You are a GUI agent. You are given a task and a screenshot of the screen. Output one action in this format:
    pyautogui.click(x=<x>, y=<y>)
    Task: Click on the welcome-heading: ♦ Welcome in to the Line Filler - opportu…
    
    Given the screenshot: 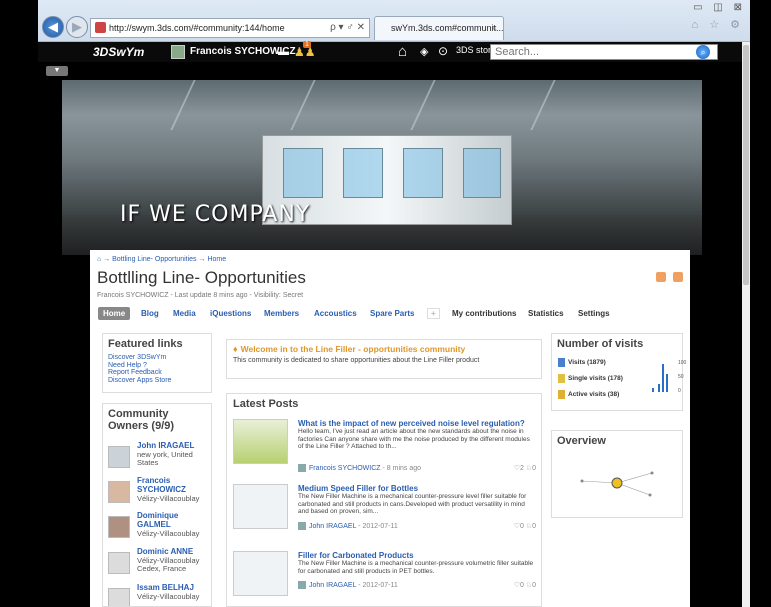 What is the action you would take?
    pyautogui.click(x=384, y=349)
    